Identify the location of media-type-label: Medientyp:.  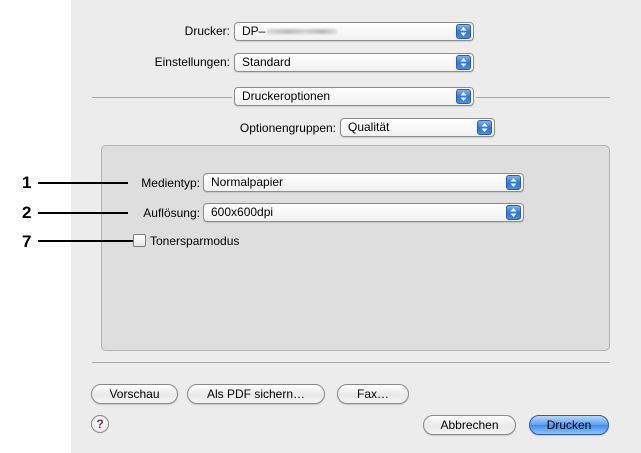
(170, 183).